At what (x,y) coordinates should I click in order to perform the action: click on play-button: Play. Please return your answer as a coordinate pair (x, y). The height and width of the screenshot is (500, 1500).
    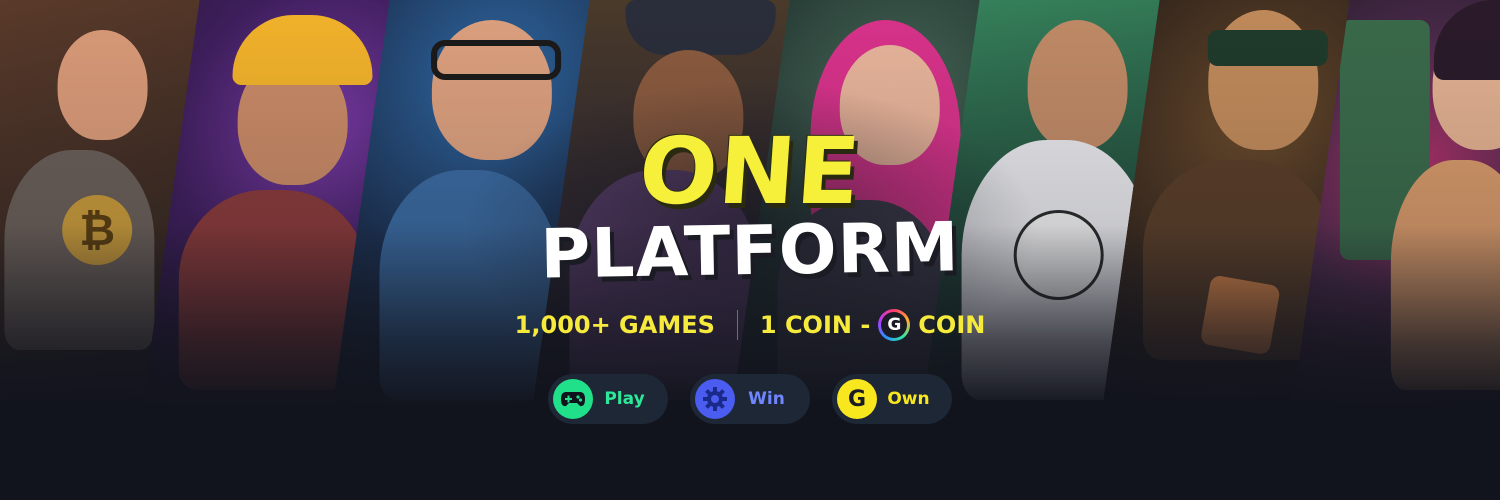
    Looking at the image, I should click on (608, 399).